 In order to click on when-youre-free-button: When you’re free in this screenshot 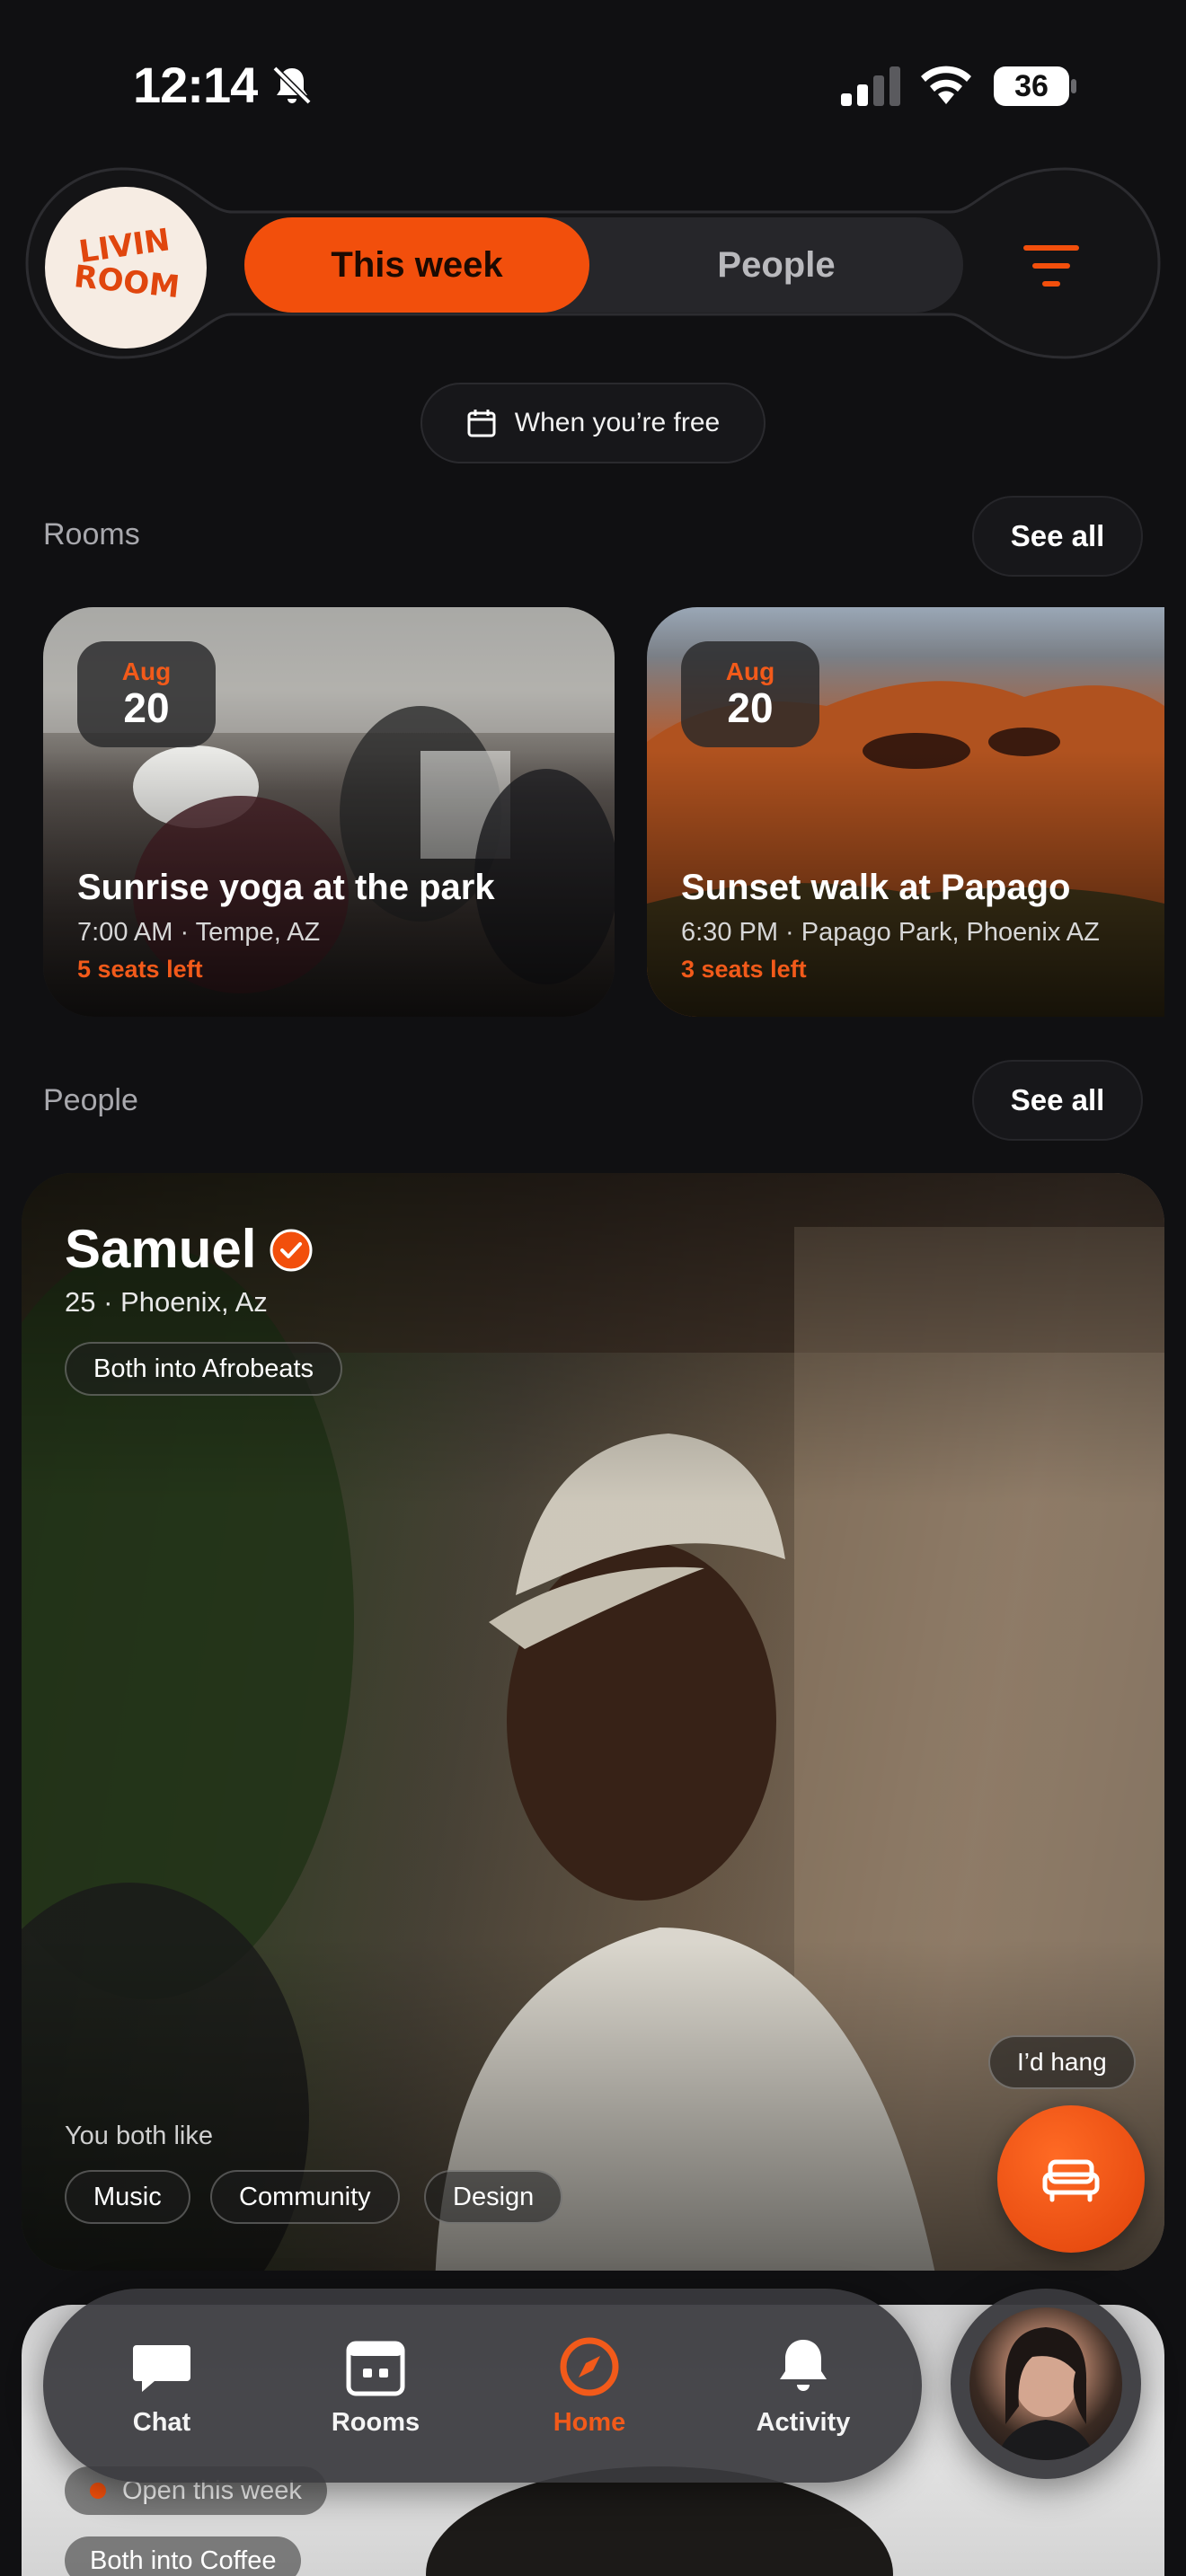, I will do `click(593, 423)`.